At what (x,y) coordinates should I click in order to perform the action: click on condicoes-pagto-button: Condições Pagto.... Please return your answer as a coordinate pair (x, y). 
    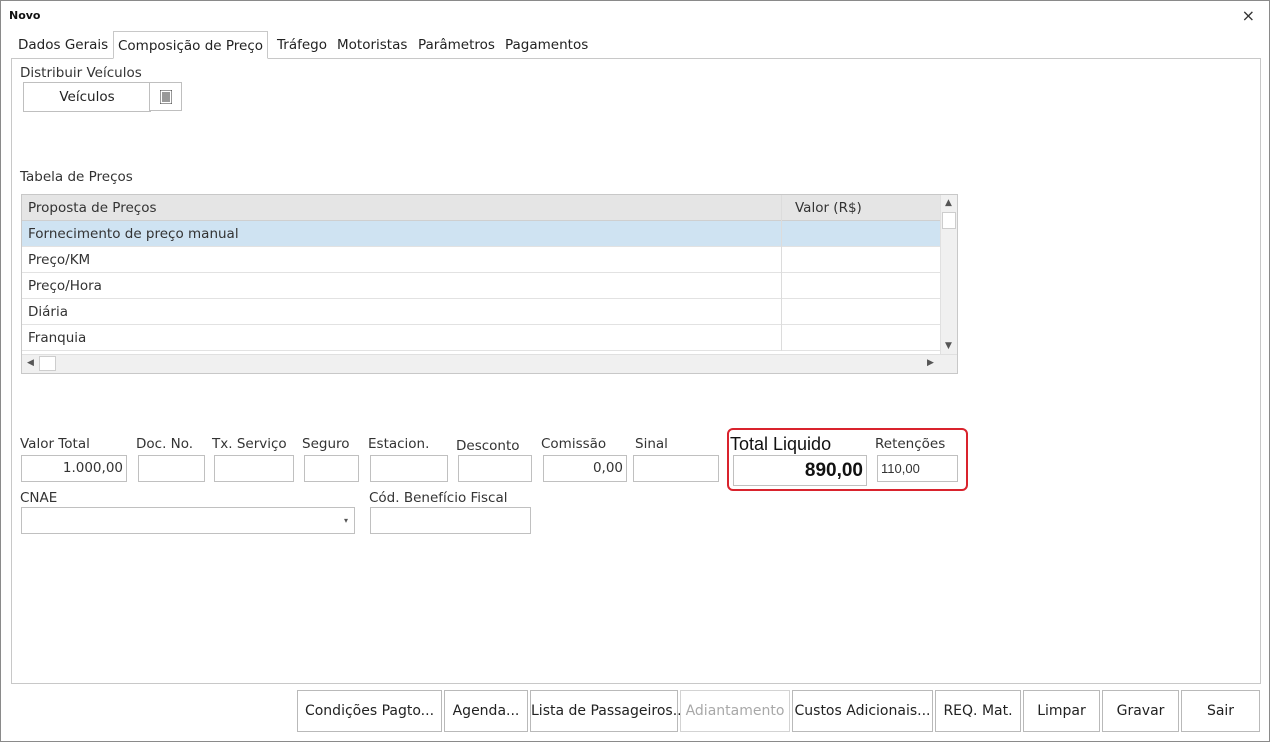
    Looking at the image, I should click on (369, 711).